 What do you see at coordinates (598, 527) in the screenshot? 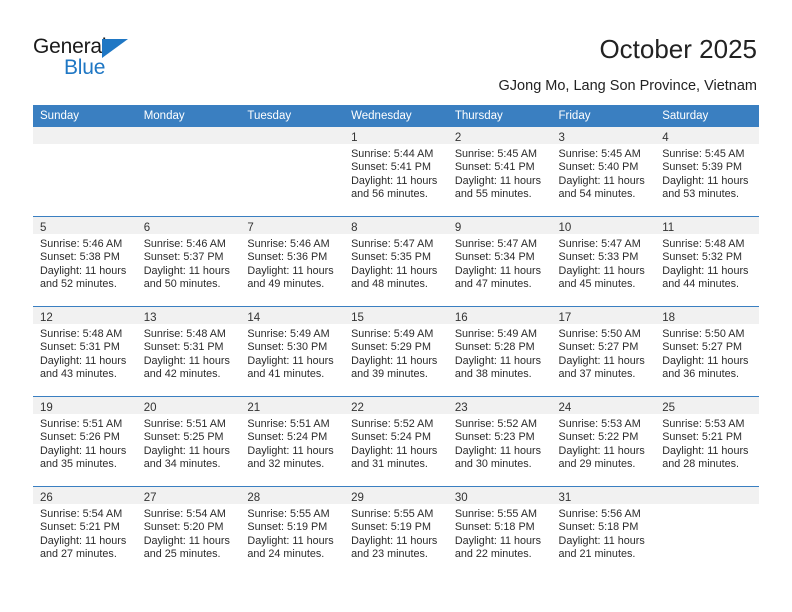
I see `sunset-time: Sunset: 5:18 PM` at bounding box center [598, 527].